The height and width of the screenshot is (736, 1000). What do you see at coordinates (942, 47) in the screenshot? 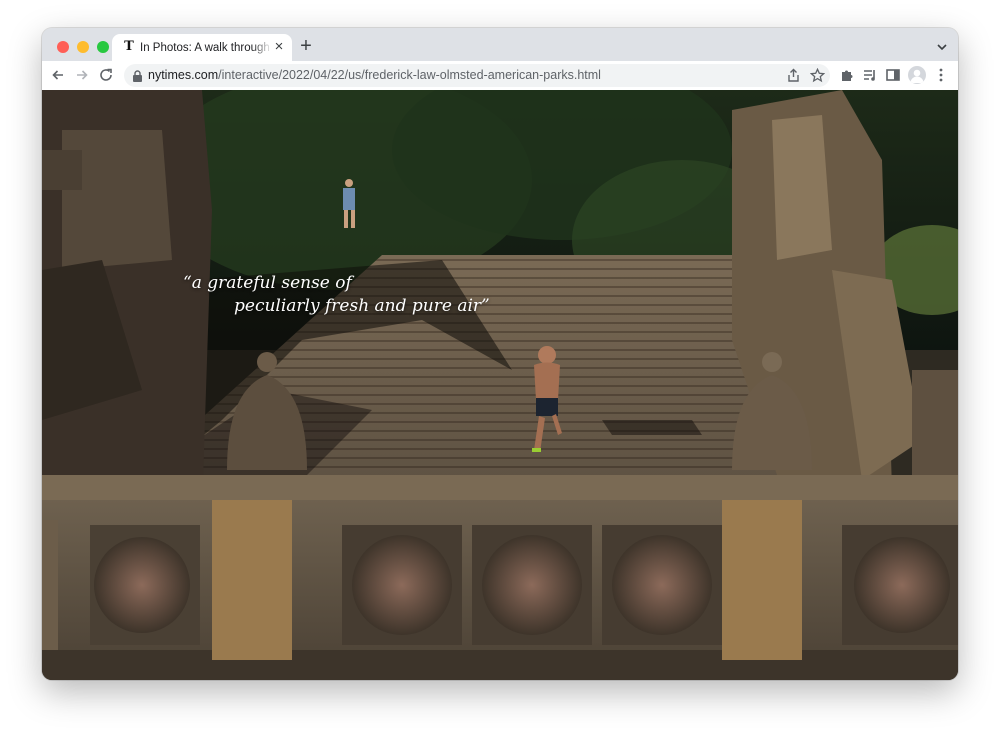
I see `chevron-down-icon` at bounding box center [942, 47].